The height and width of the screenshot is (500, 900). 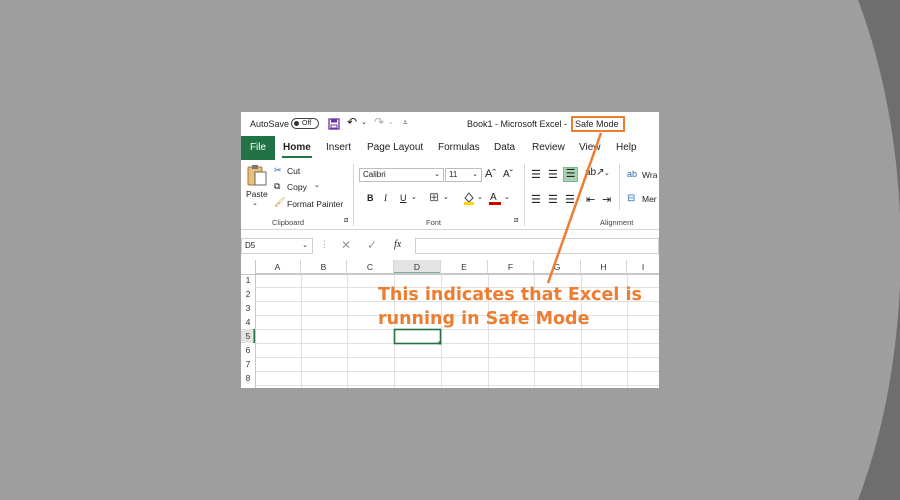 I want to click on format-painter-label: Format Painter, so click(x=315, y=204).